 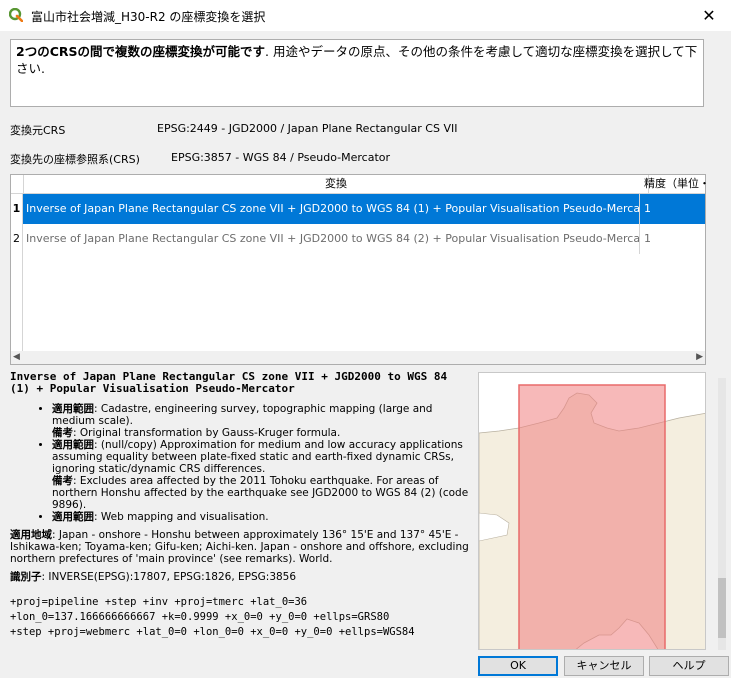 What do you see at coordinates (722, 514) in the screenshot?
I see `vertical-scrollbar` at bounding box center [722, 514].